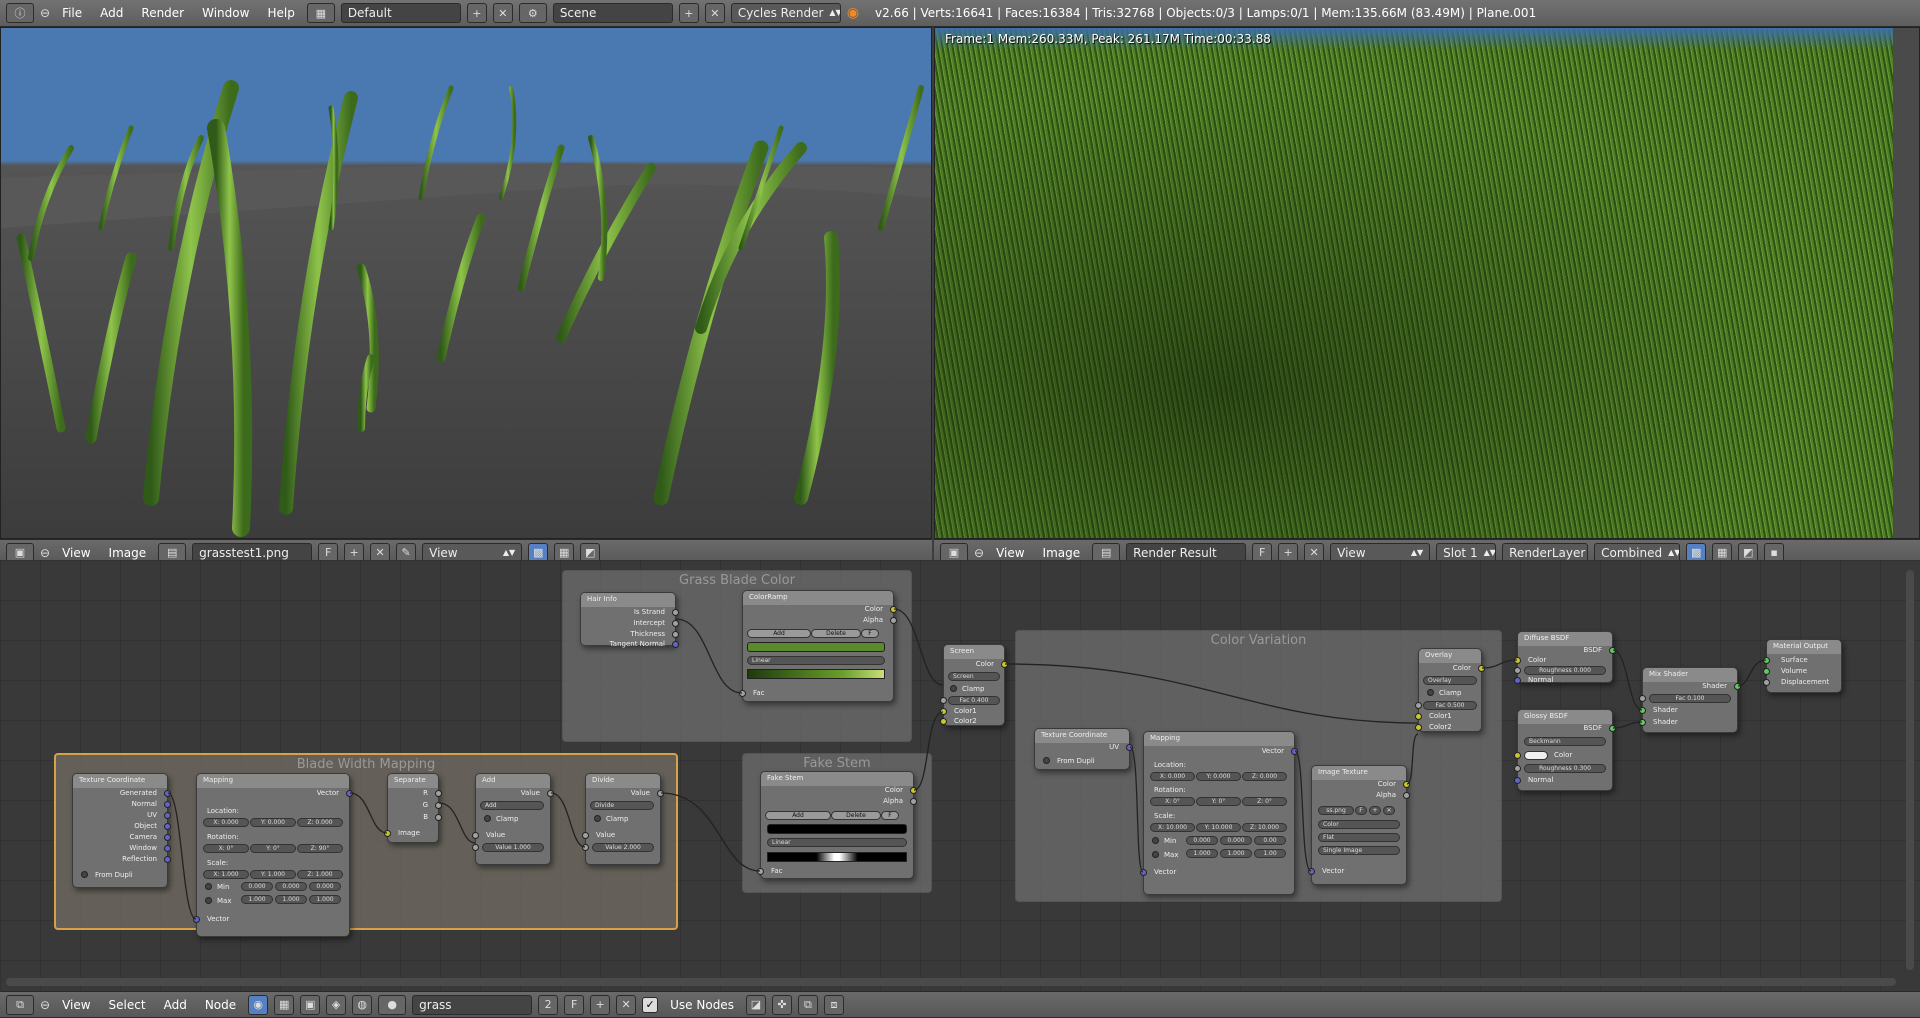 The width and height of the screenshot is (1920, 1018). Describe the element at coordinates (807, 1004) in the screenshot. I see `copy-nodes-icon: ⧉` at that location.